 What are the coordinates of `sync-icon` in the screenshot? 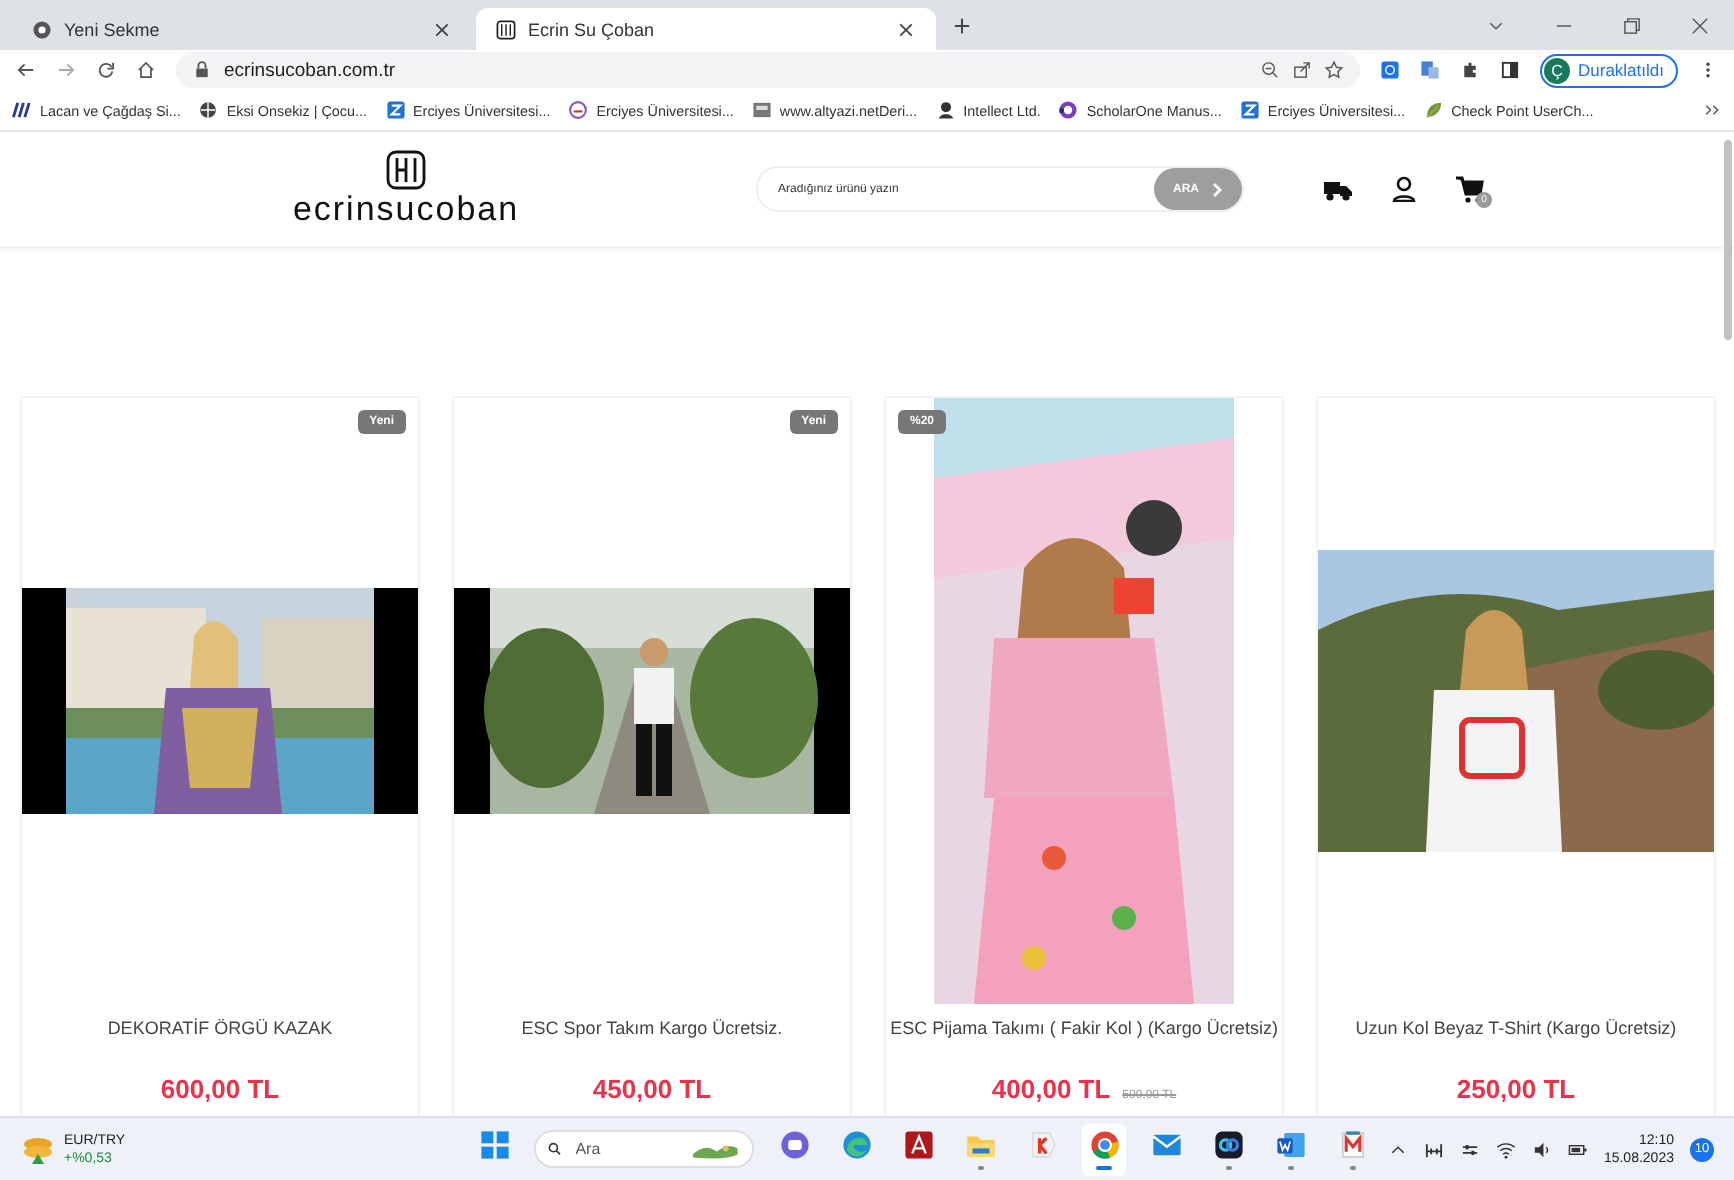 It's located at (1390, 70).